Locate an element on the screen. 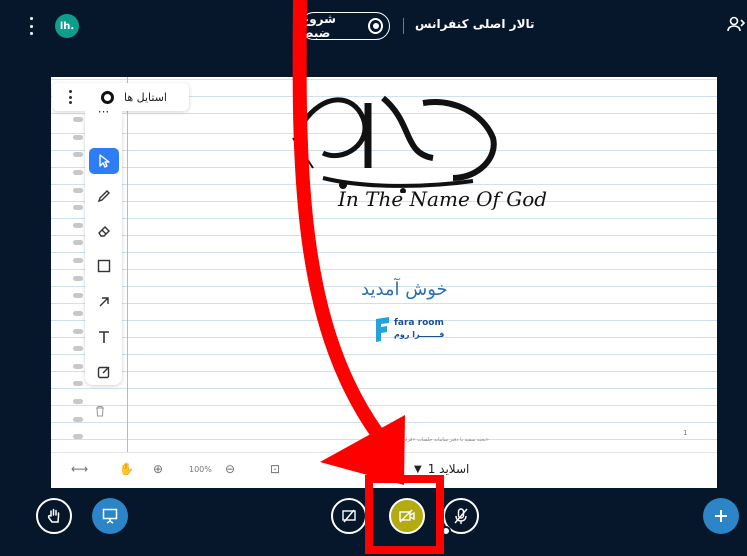 The height and width of the screenshot is (556, 747). red-annotation-arrow is located at coordinates (348, 242).